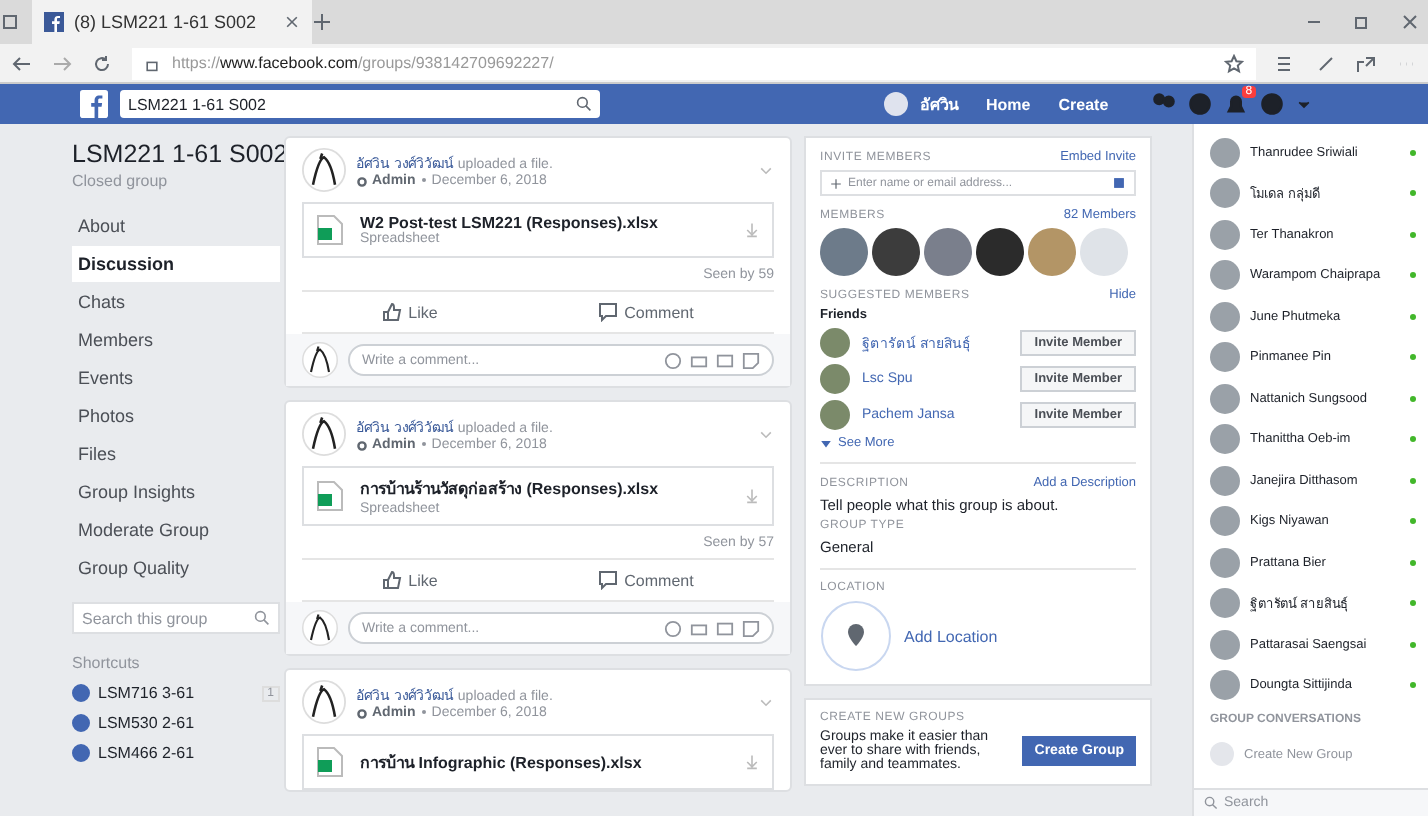  I want to click on refresh-icon, so click(102, 63).